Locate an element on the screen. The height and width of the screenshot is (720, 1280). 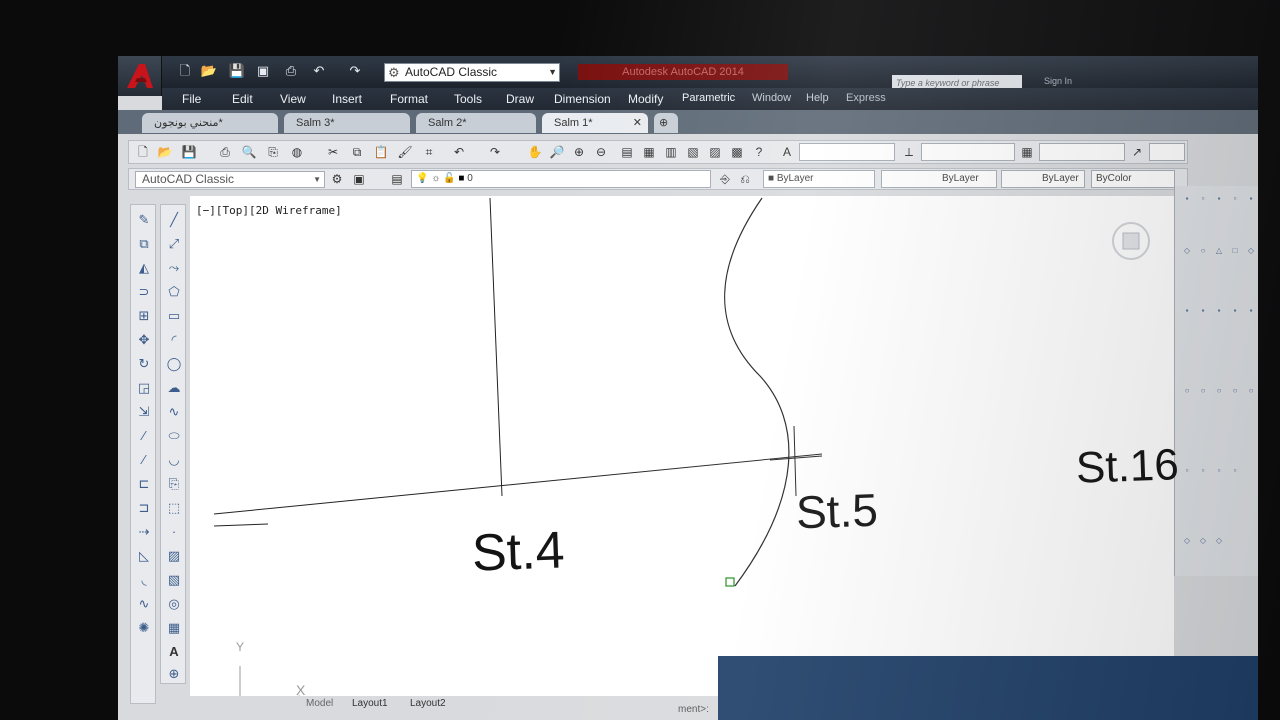
tab-salm-3: Salm 3* is located at coordinates (347, 123).